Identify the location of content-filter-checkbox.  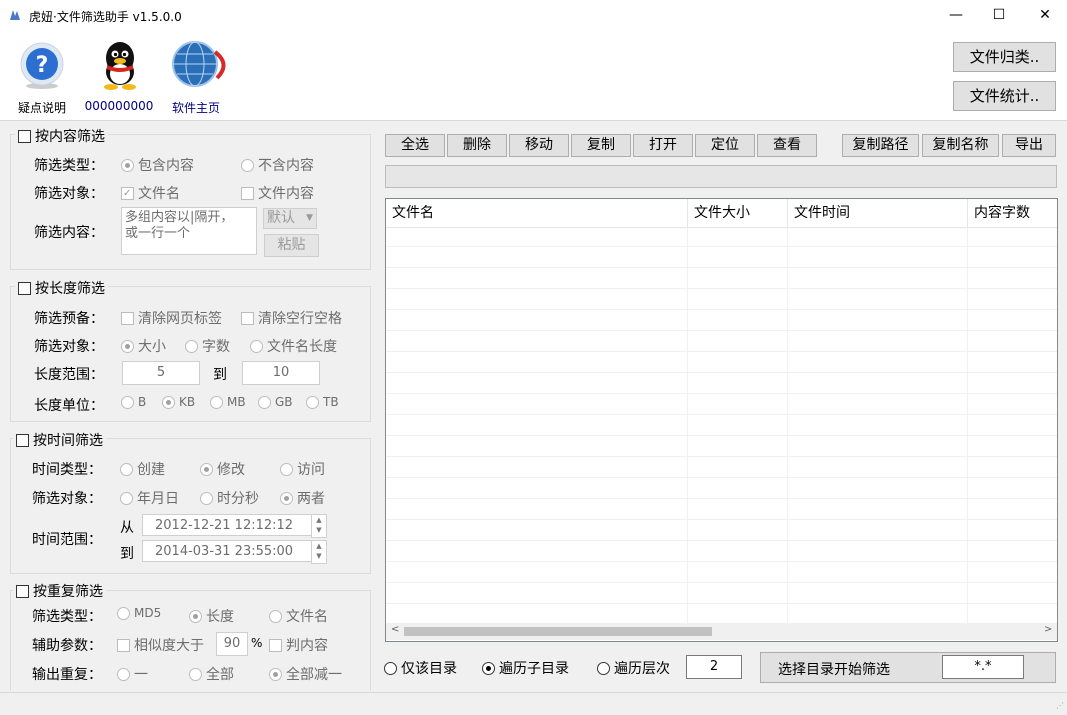
(24, 136).